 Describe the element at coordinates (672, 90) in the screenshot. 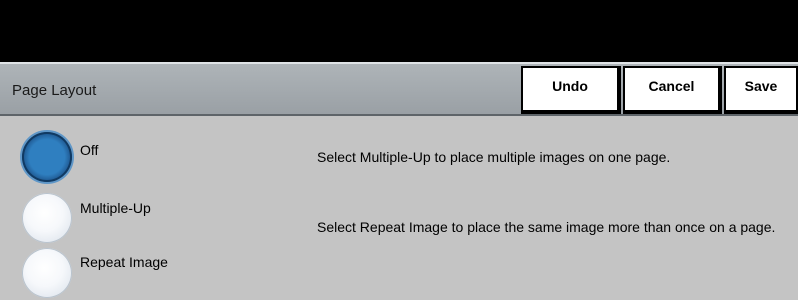

I see `cancel-button: Cancel` at that location.